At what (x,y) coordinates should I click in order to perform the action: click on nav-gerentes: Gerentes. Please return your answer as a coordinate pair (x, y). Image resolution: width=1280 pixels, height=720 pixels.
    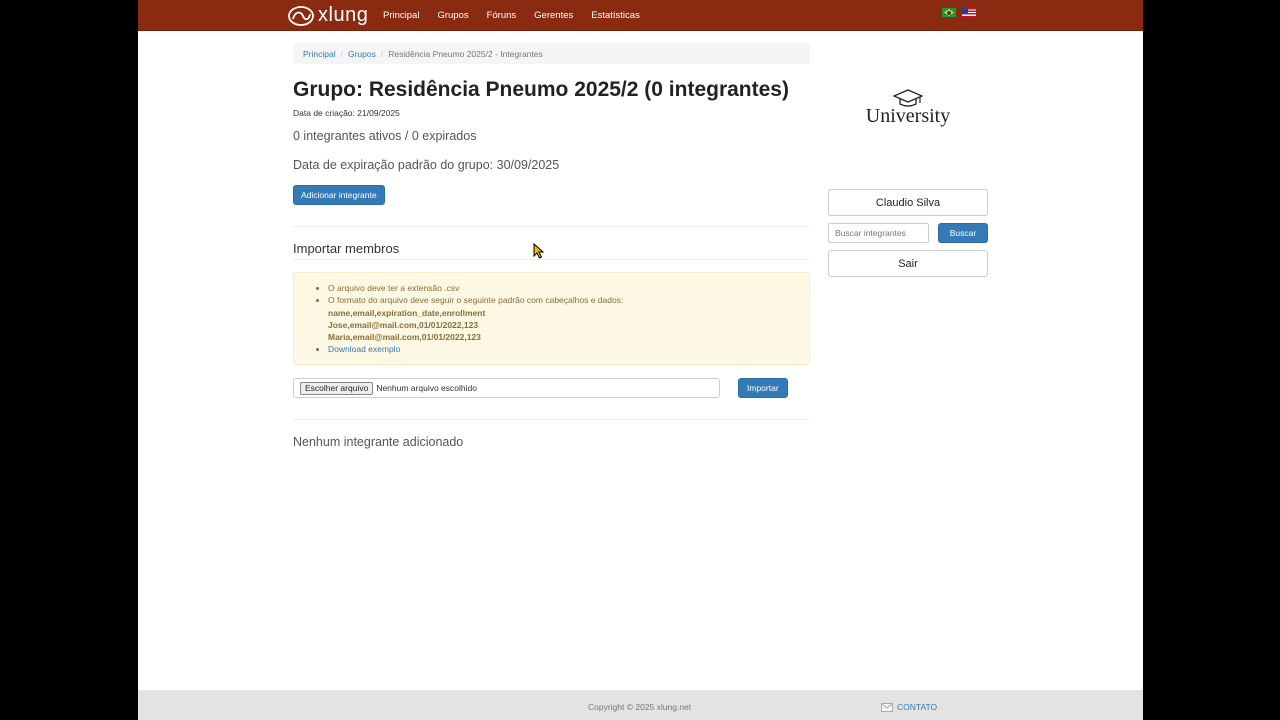
    Looking at the image, I should click on (553, 15).